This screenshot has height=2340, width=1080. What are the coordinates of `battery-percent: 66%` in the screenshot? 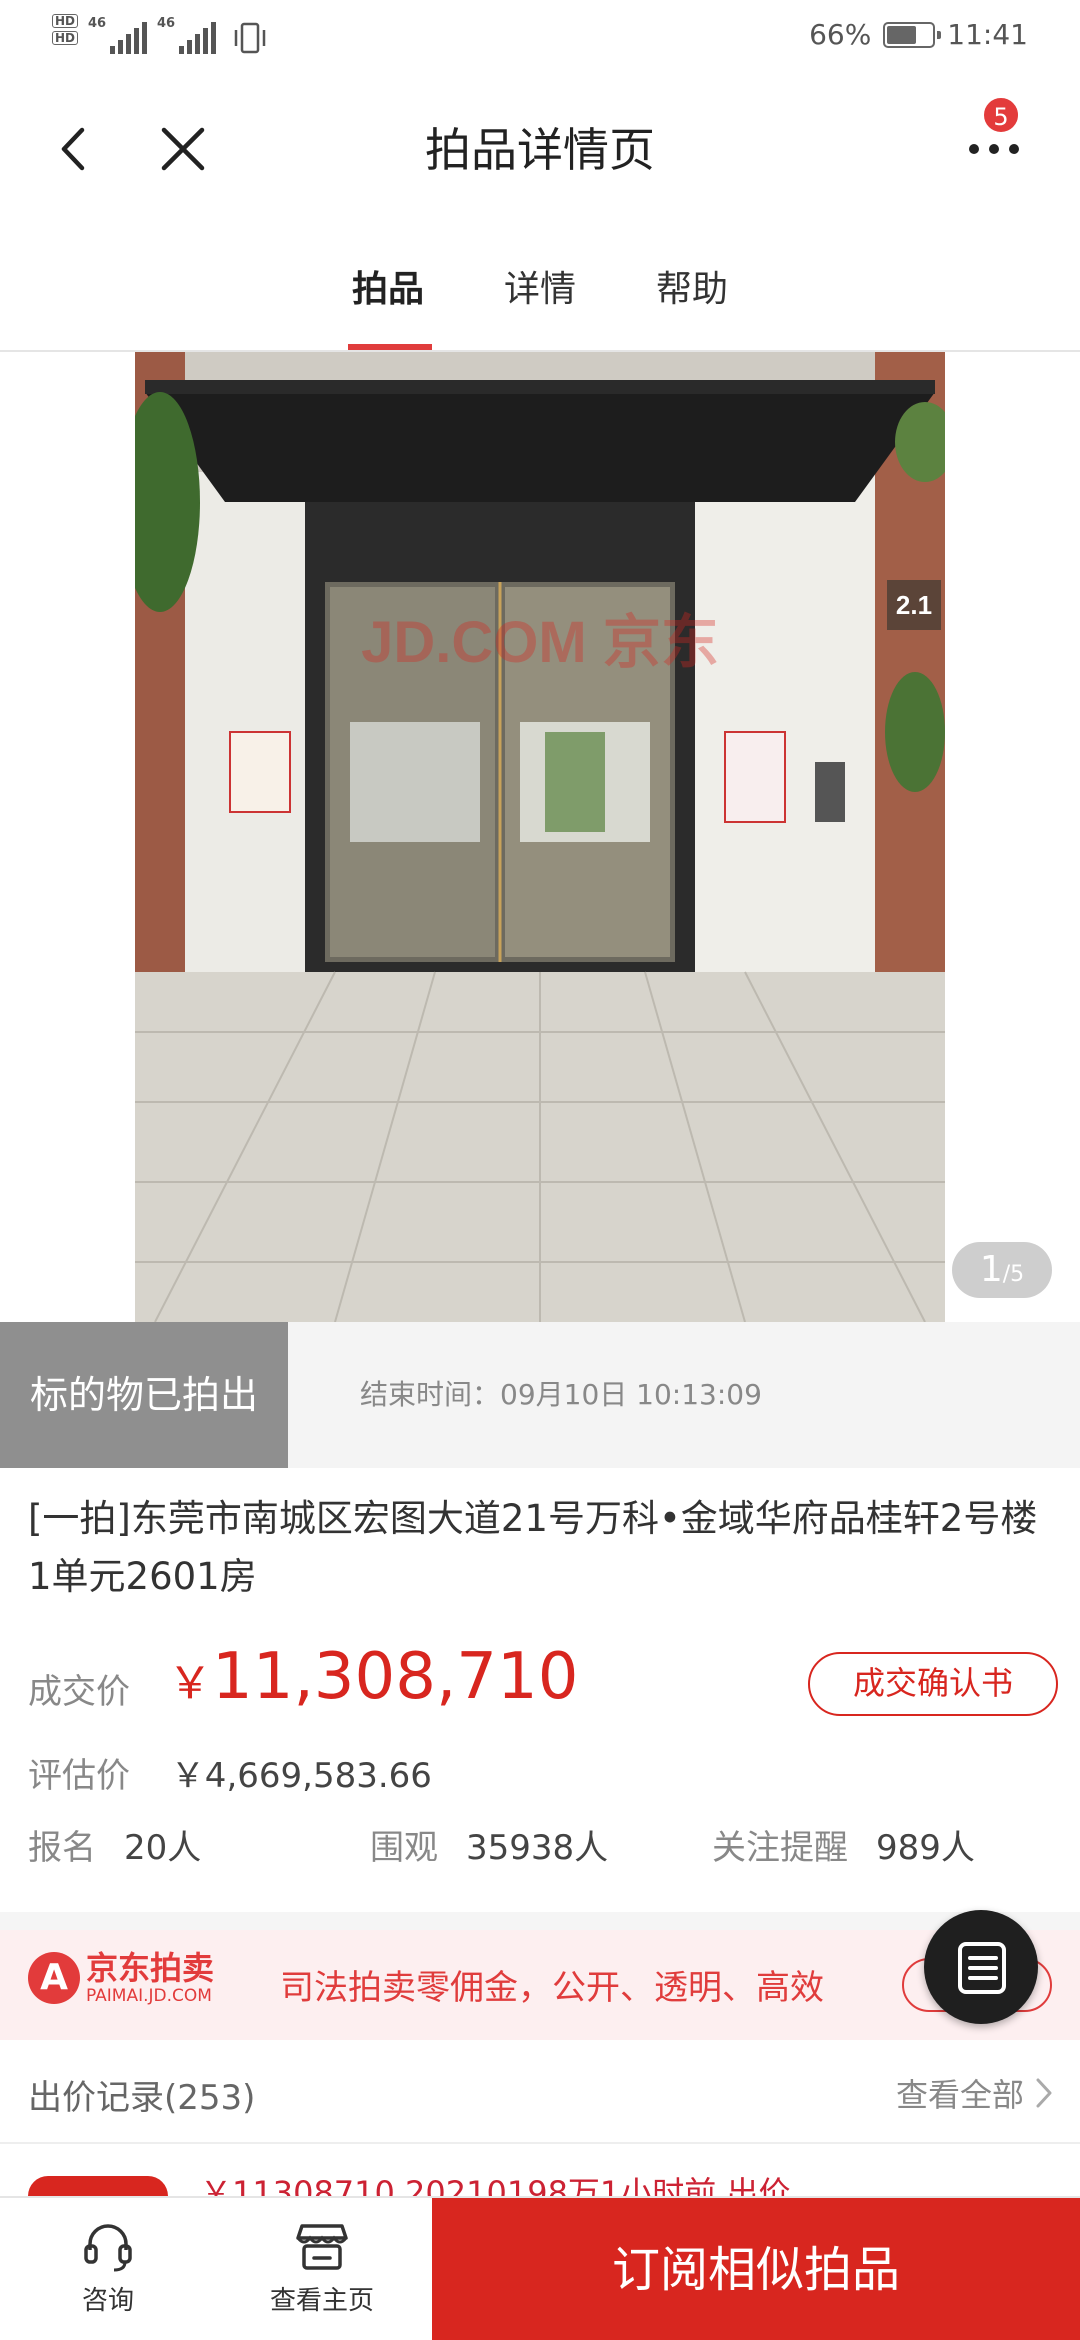 It's located at (840, 34).